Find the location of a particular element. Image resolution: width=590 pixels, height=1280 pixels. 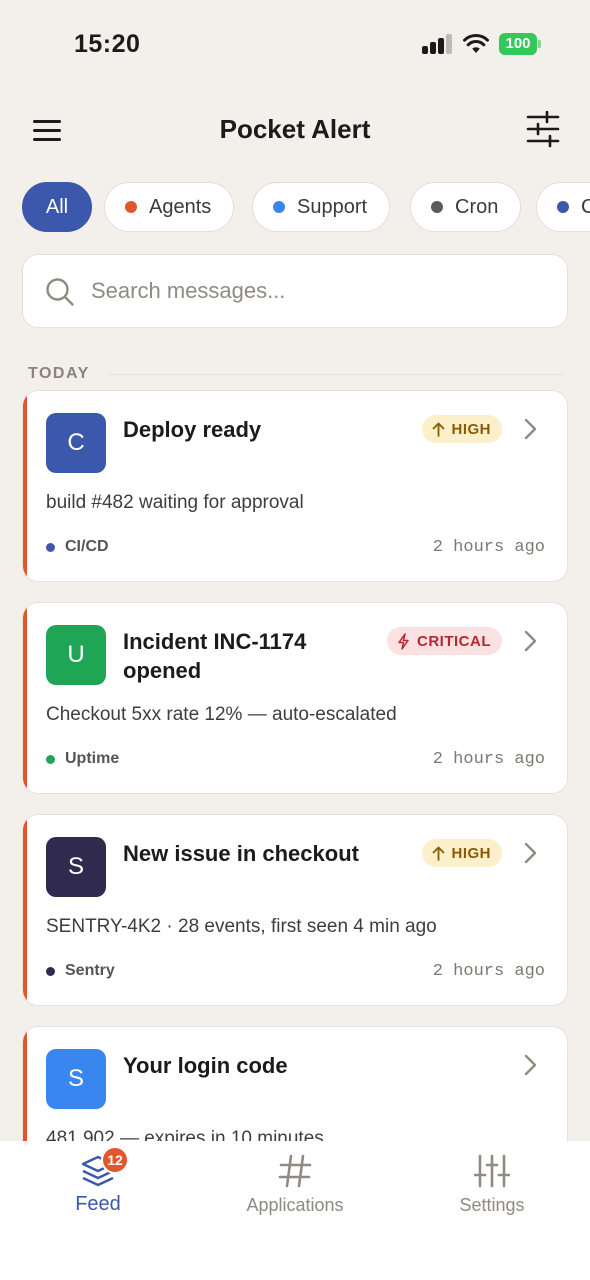

sliders-icon is located at coordinates (492, 1171).